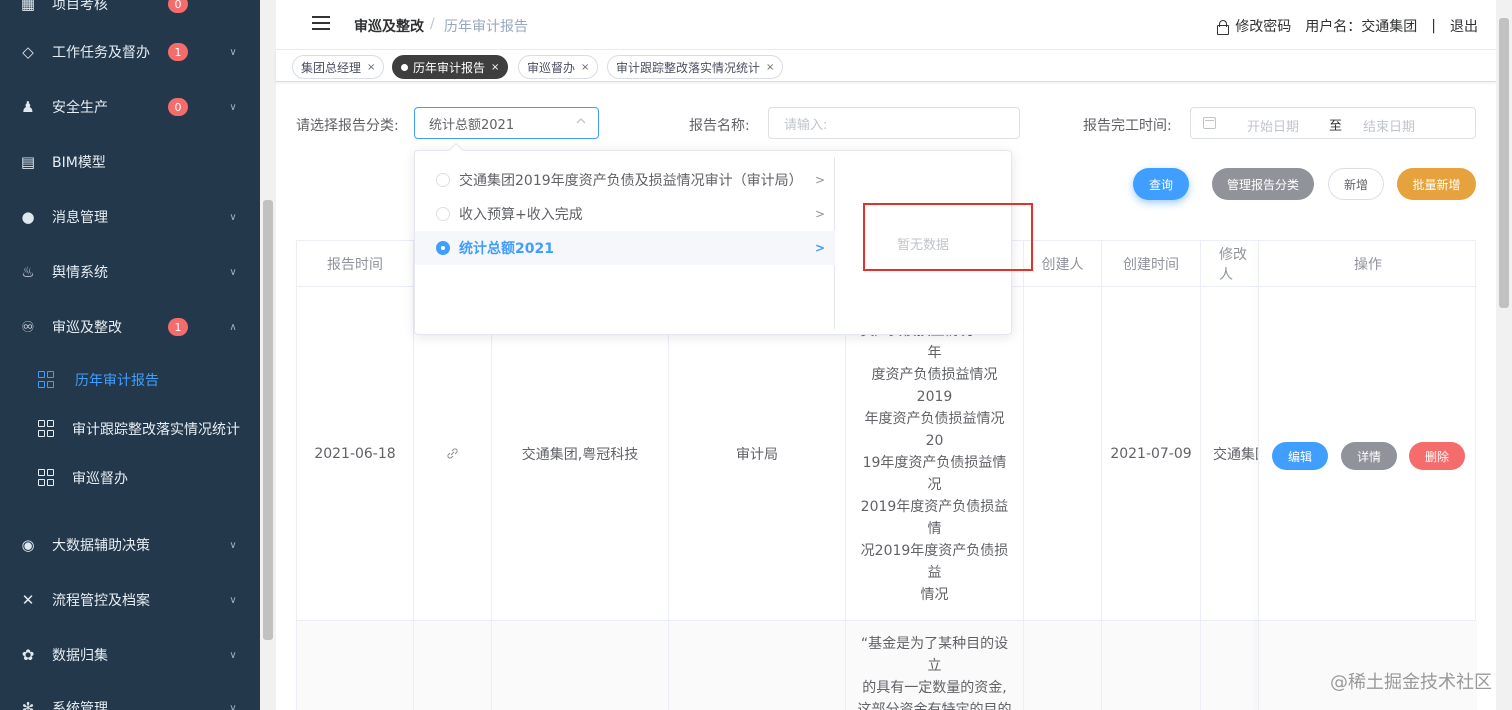 This screenshot has height=710, width=1512. I want to click on delete-button: 删除, so click(1437, 456).